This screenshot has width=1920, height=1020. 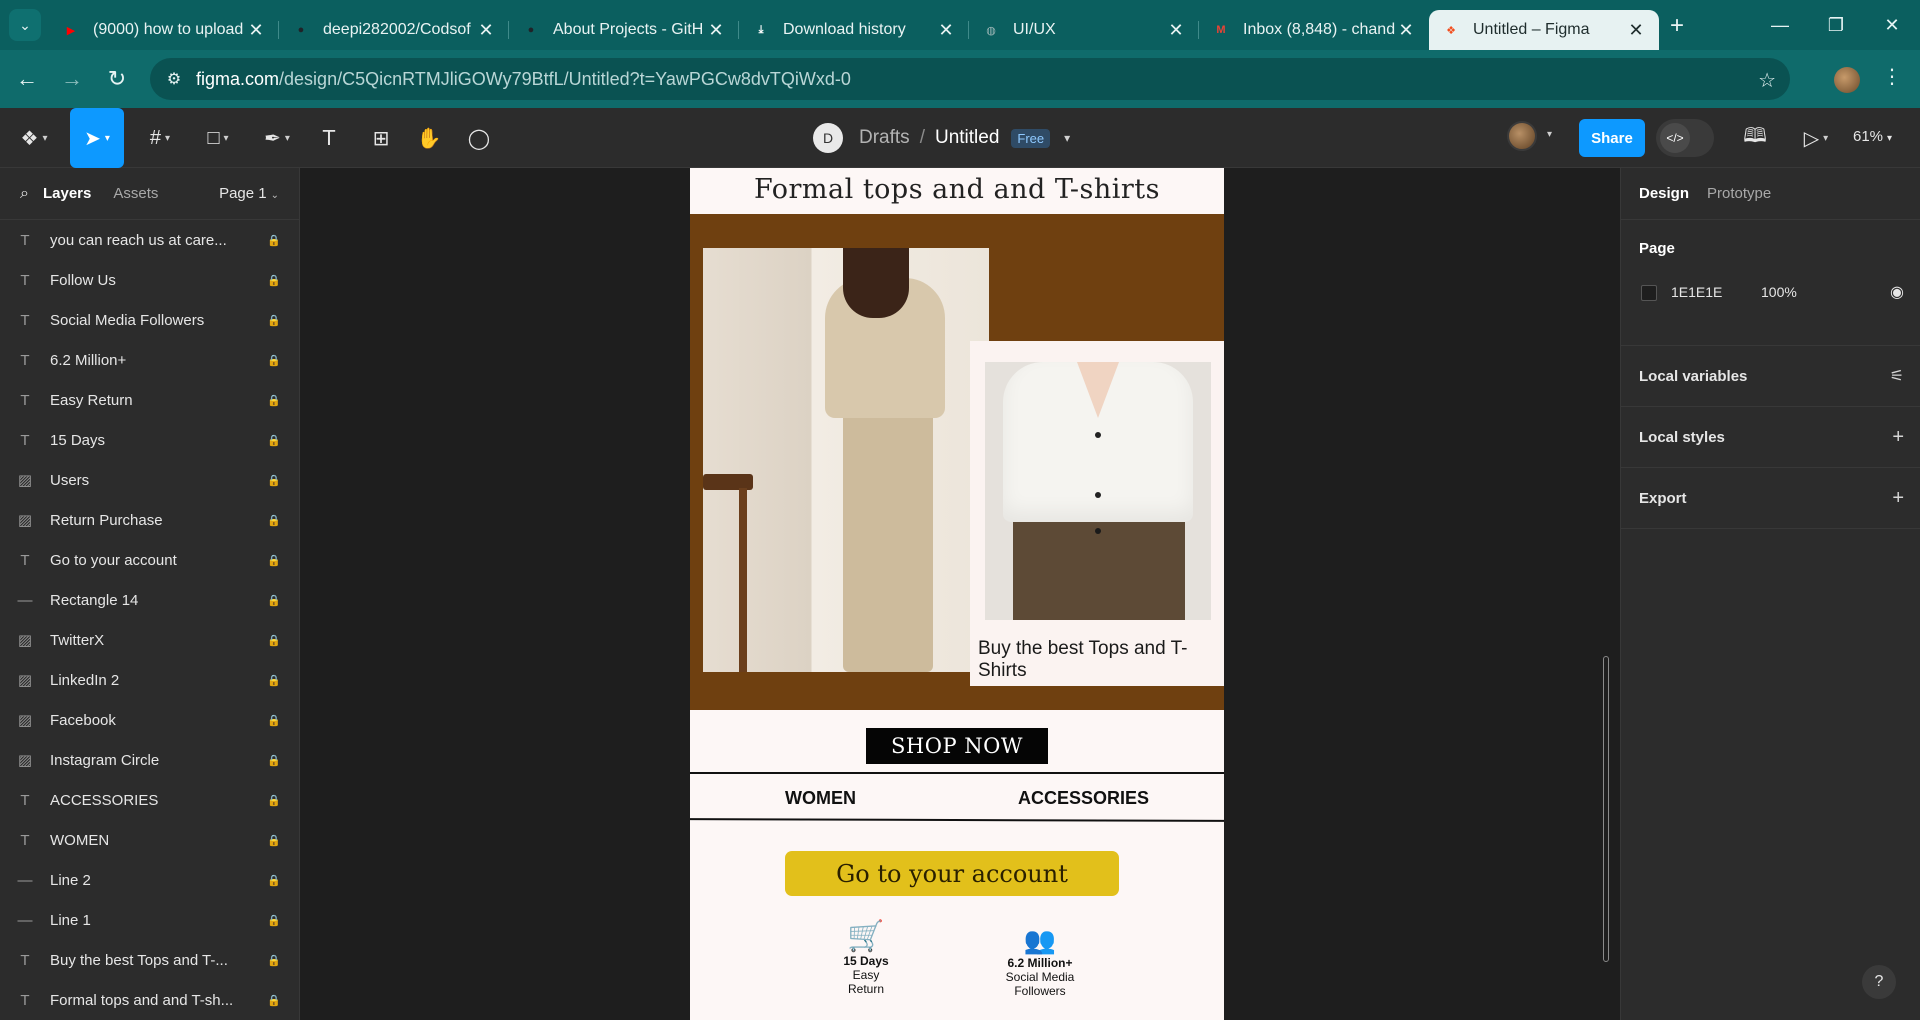 I want to click on text-tool-button: T, so click(x=329, y=138).